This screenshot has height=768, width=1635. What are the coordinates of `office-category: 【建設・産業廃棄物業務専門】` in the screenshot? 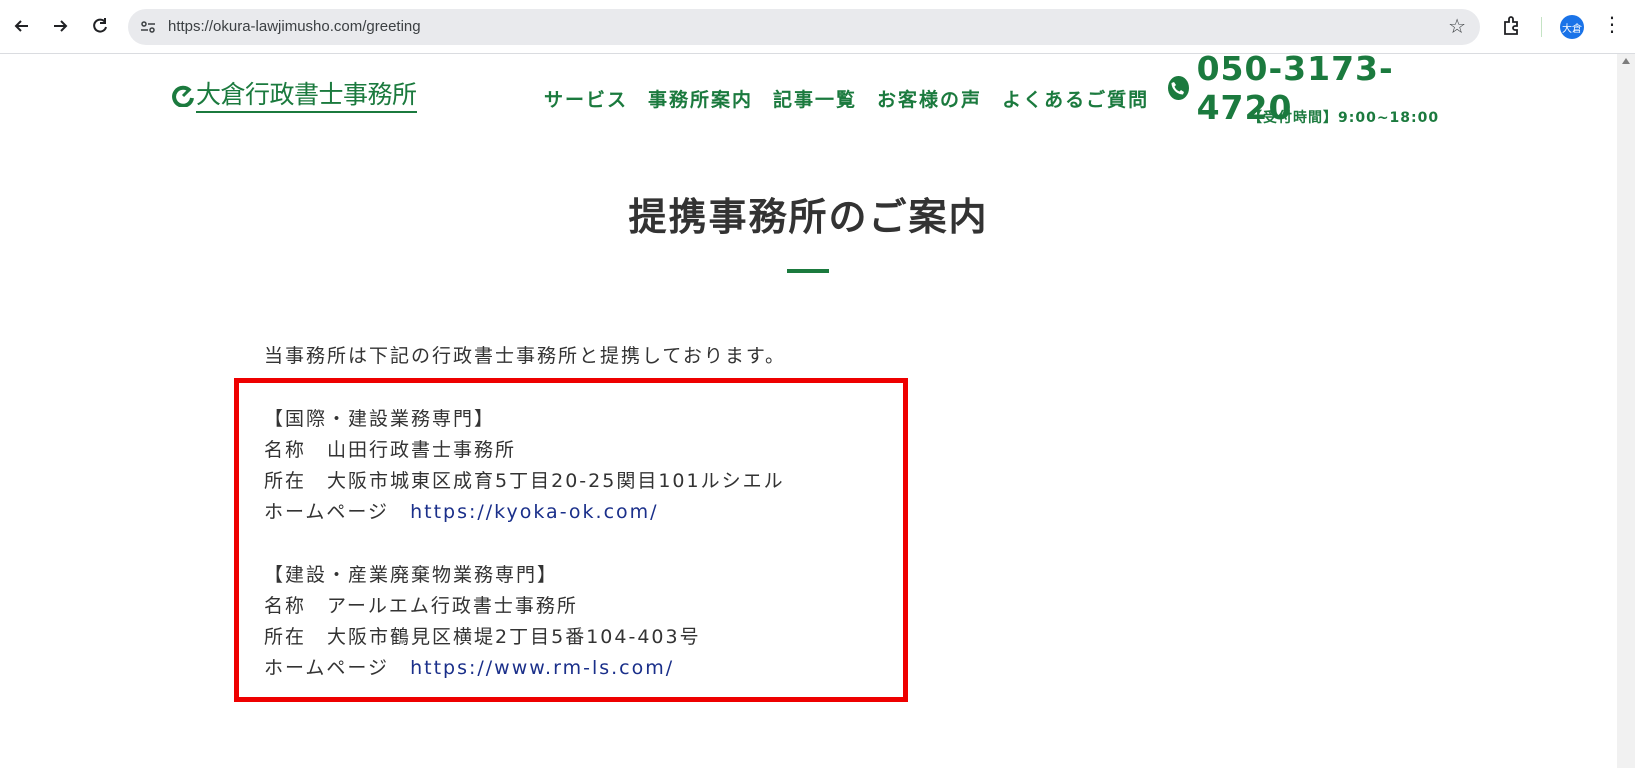 It's located at (411, 575).